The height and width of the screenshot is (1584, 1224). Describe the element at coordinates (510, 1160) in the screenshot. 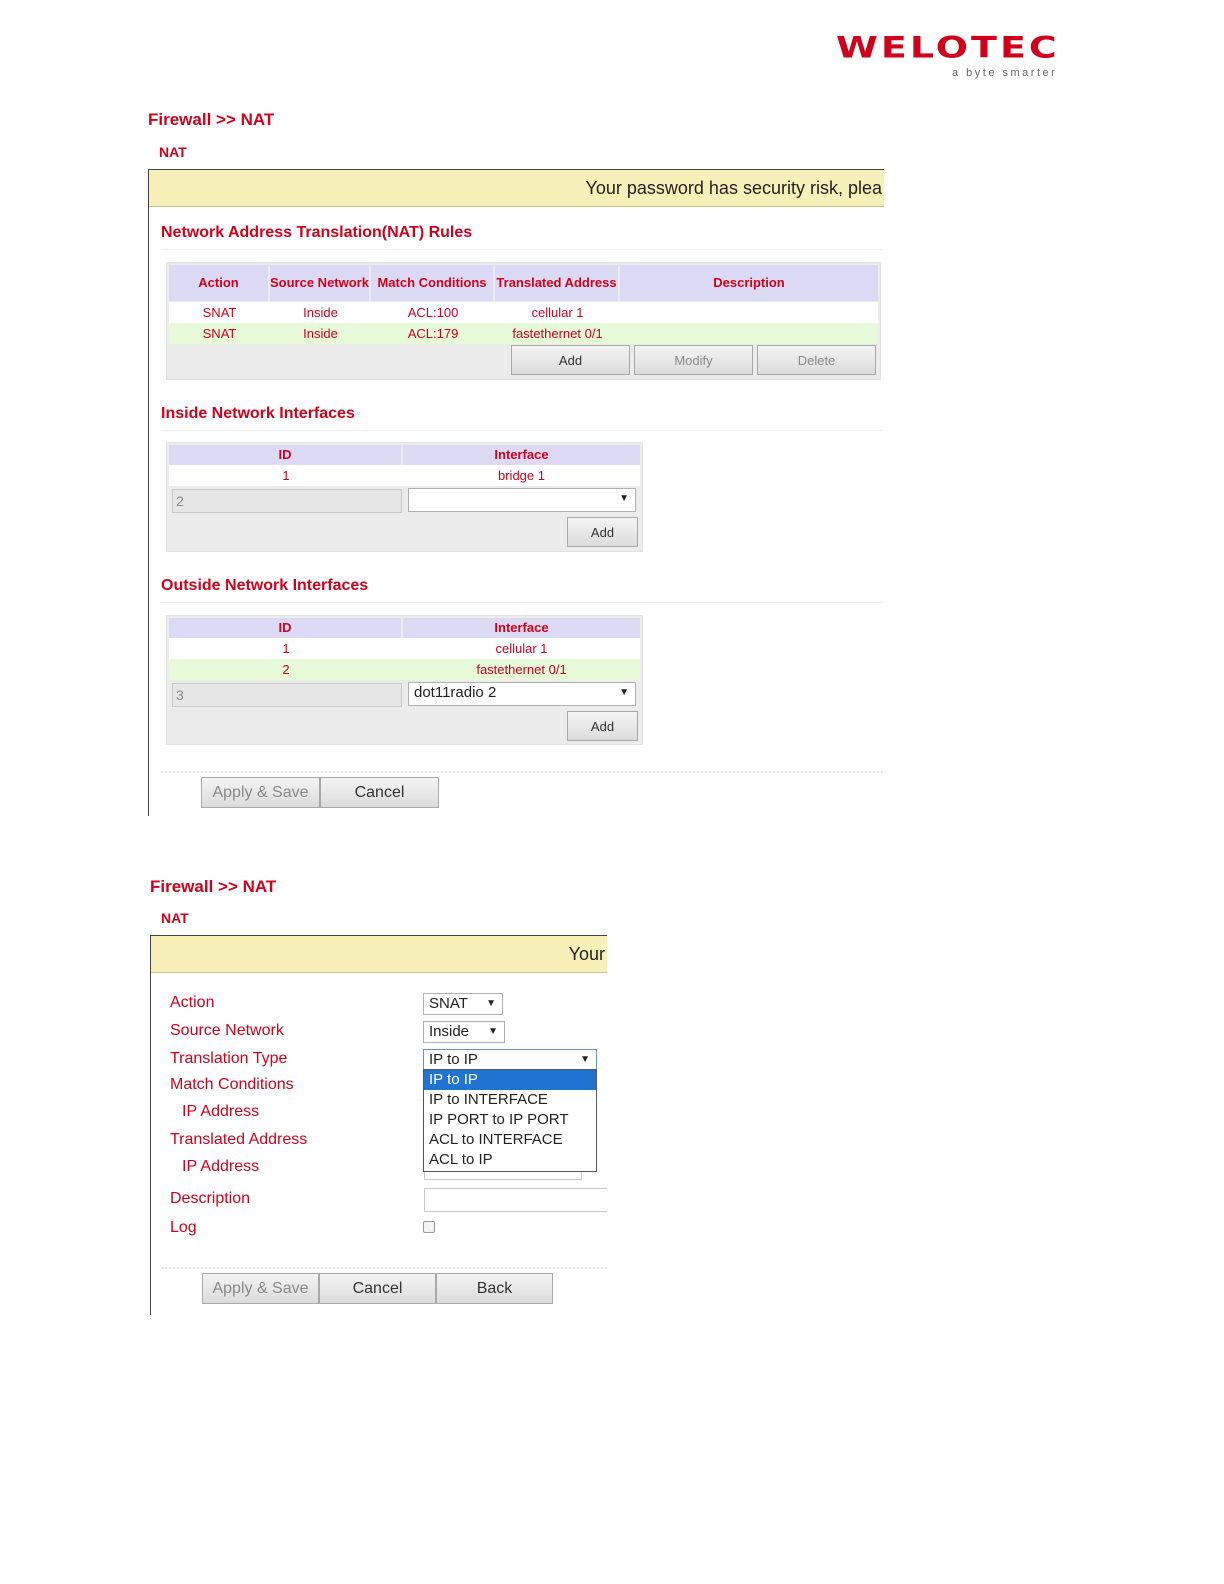

I see `dropdown-option: ACL to IP` at that location.